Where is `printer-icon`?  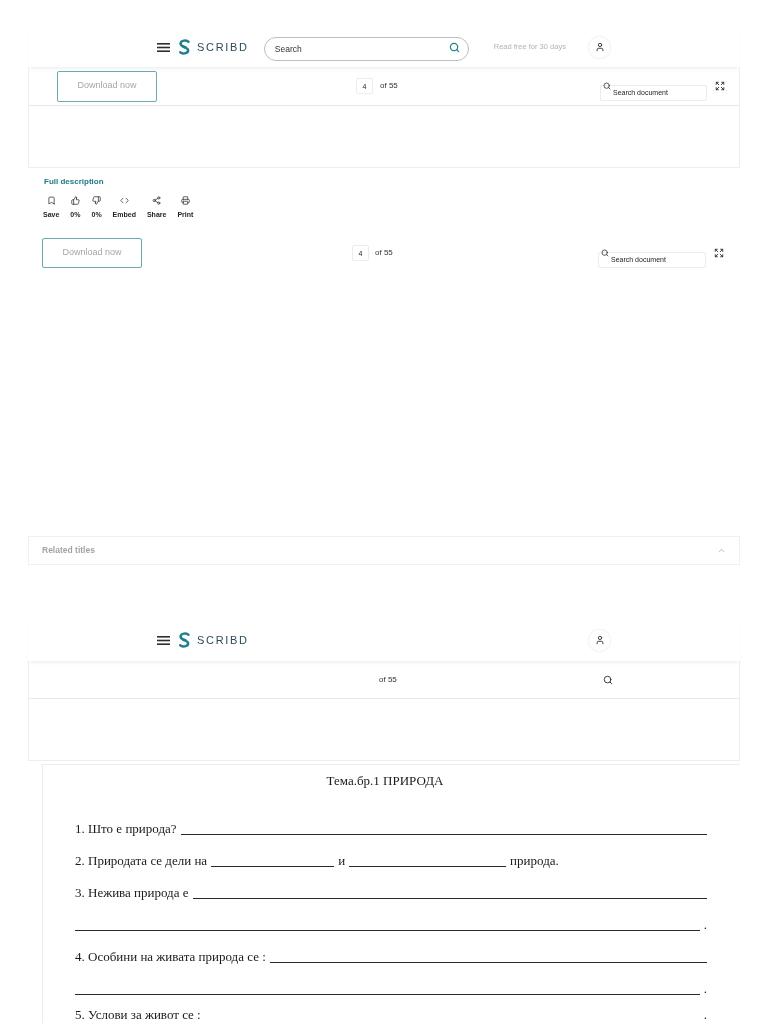 printer-icon is located at coordinates (185, 200).